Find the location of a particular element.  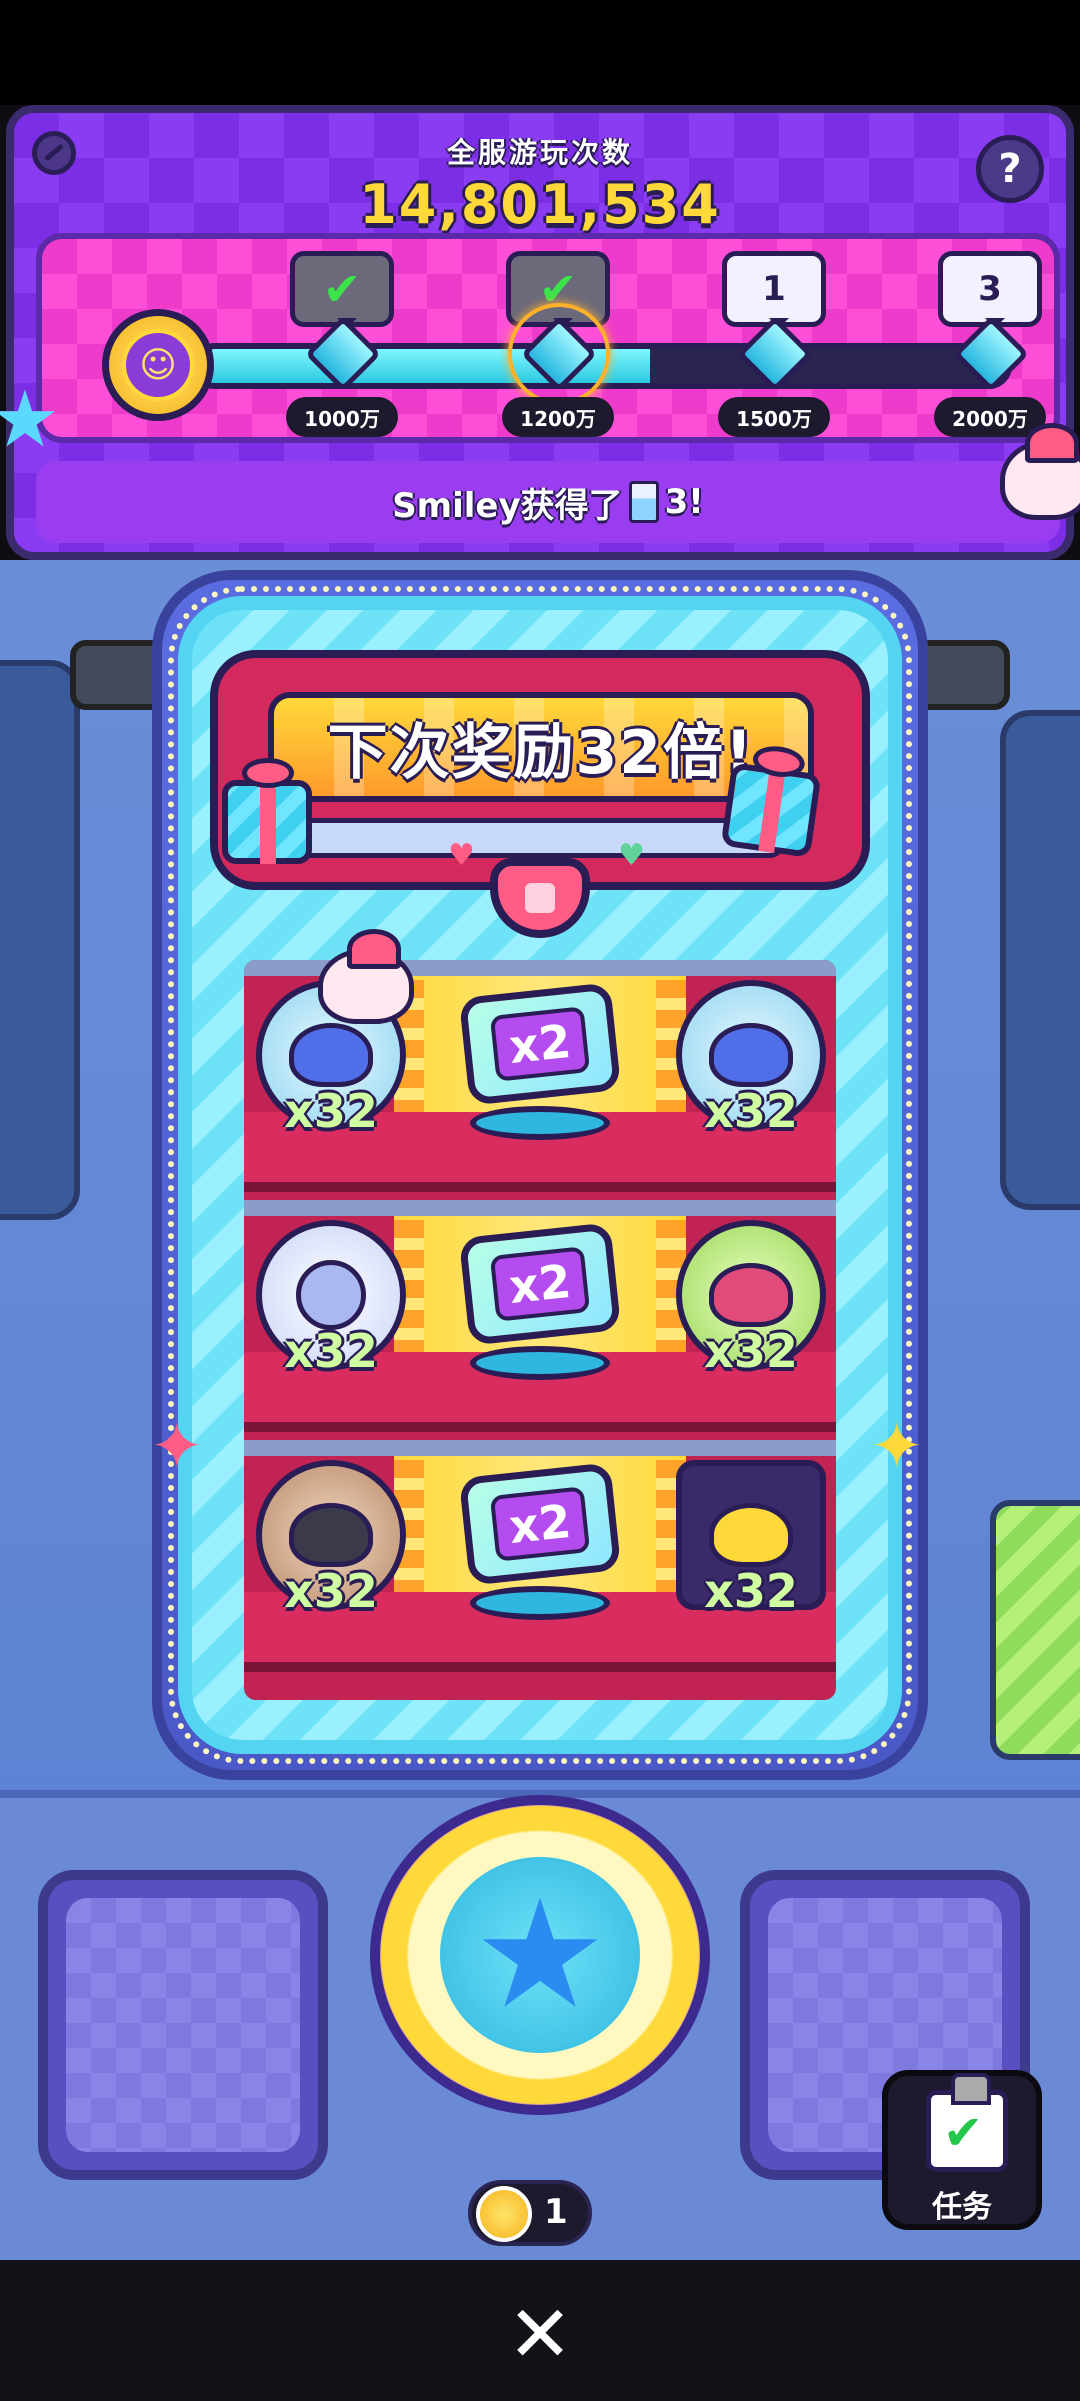

juice-box-icon is located at coordinates (643, 502).